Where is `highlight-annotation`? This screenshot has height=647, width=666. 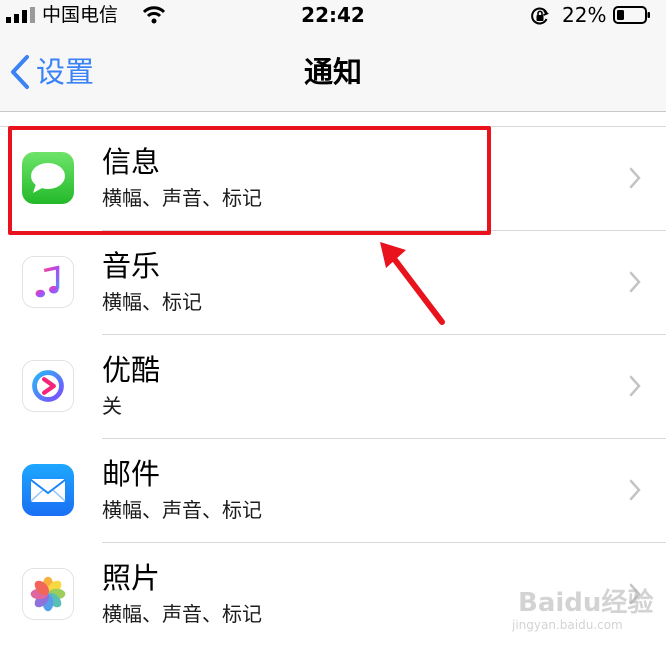
highlight-annotation is located at coordinates (249, 180).